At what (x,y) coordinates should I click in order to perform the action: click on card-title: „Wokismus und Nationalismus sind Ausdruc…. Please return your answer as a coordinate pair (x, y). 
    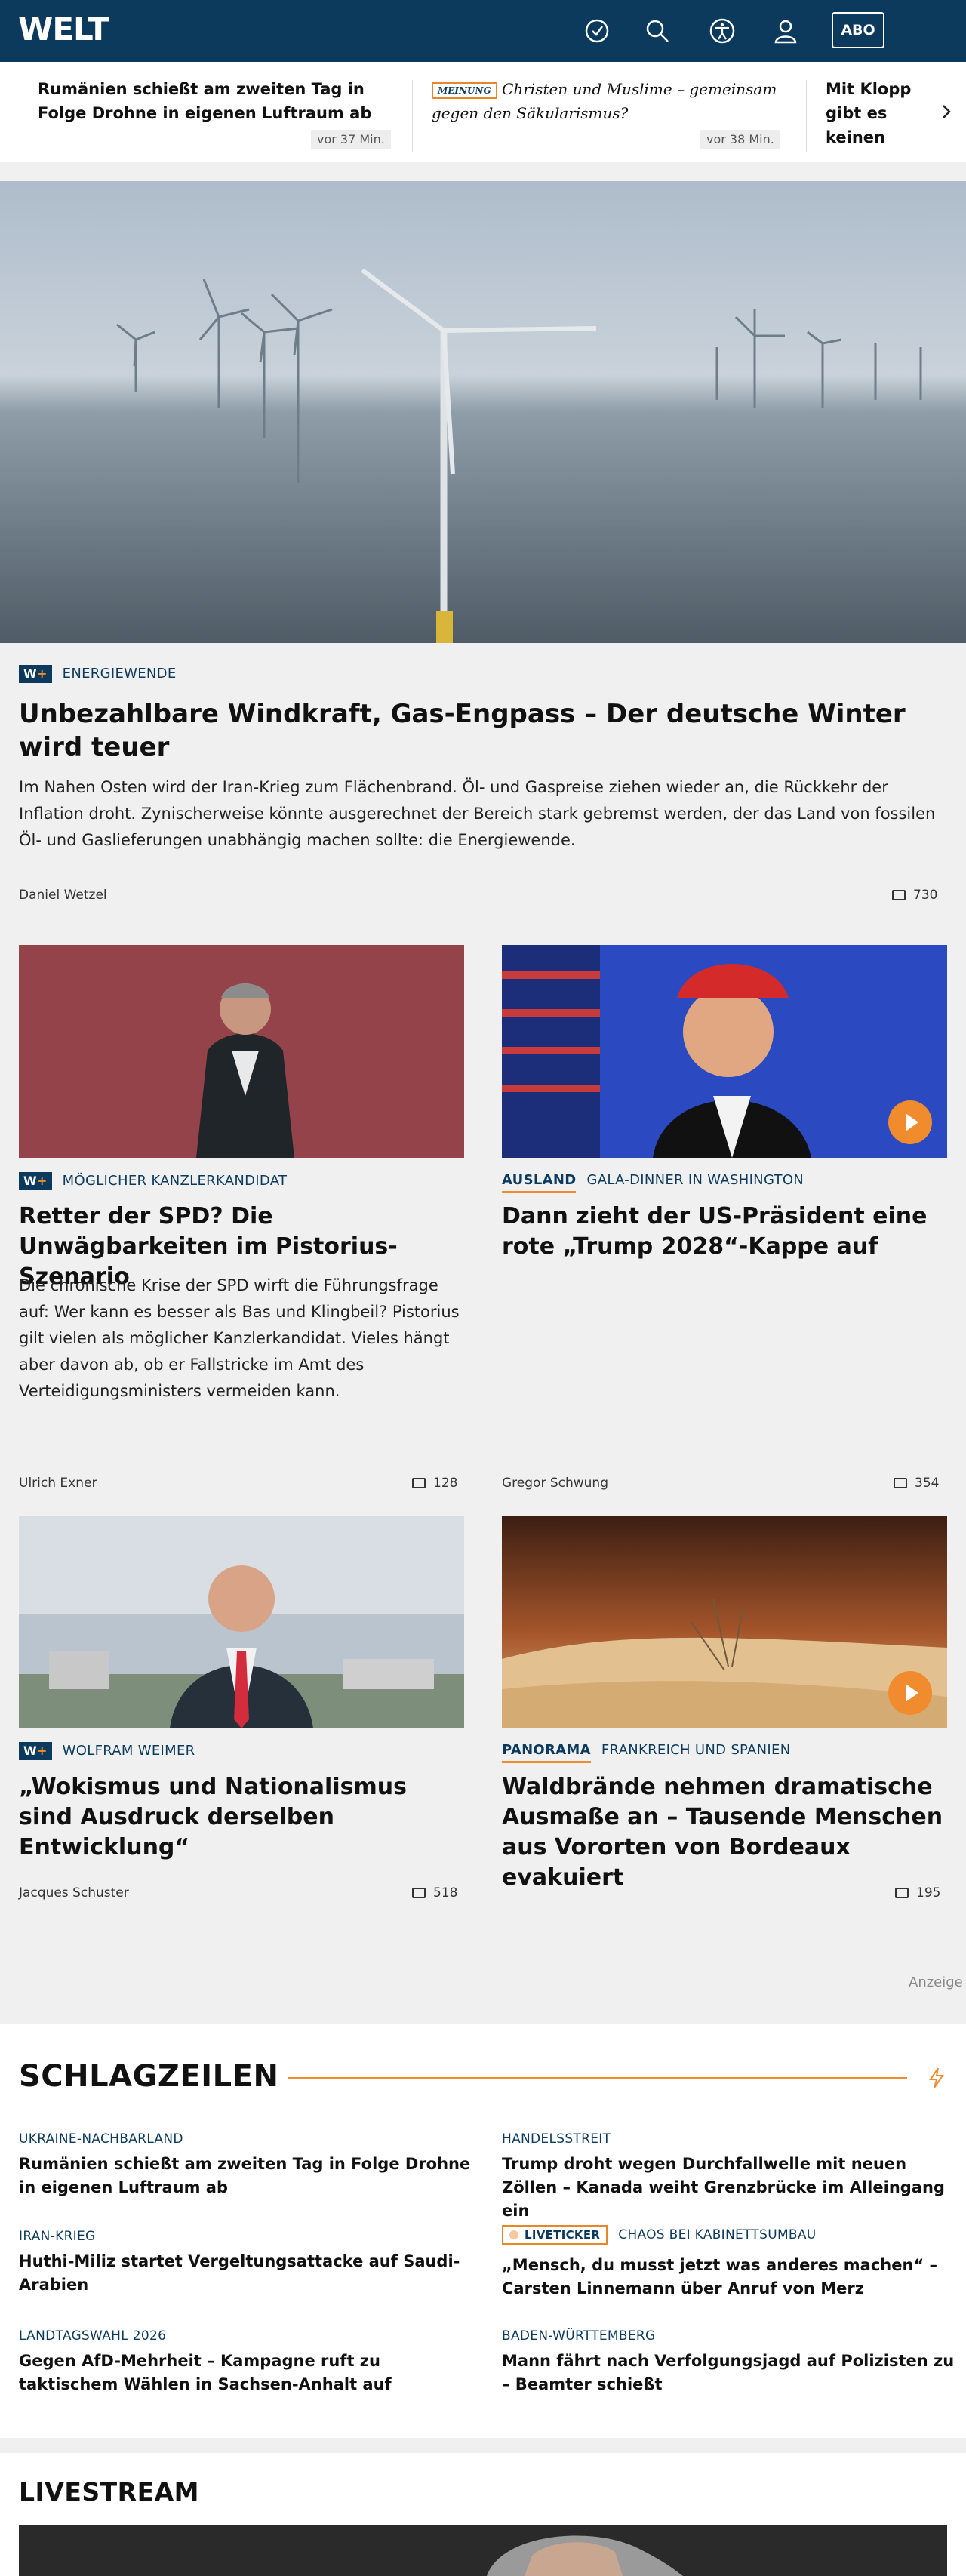
    Looking at the image, I should click on (241, 1817).